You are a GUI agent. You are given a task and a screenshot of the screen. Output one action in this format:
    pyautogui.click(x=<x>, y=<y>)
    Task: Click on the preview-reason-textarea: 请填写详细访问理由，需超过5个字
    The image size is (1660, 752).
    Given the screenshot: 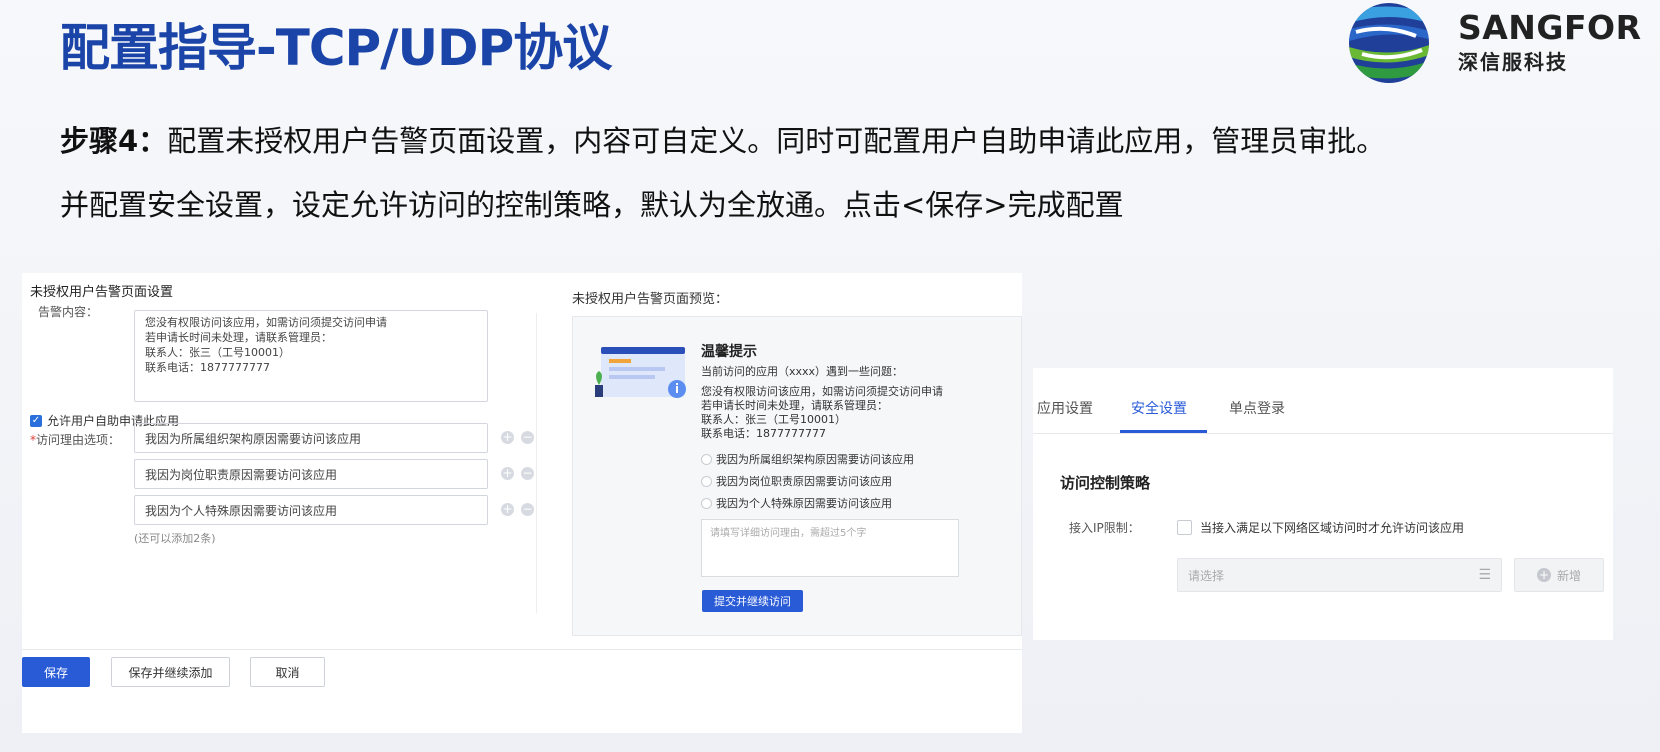 What is the action you would take?
    pyautogui.click(x=830, y=548)
    